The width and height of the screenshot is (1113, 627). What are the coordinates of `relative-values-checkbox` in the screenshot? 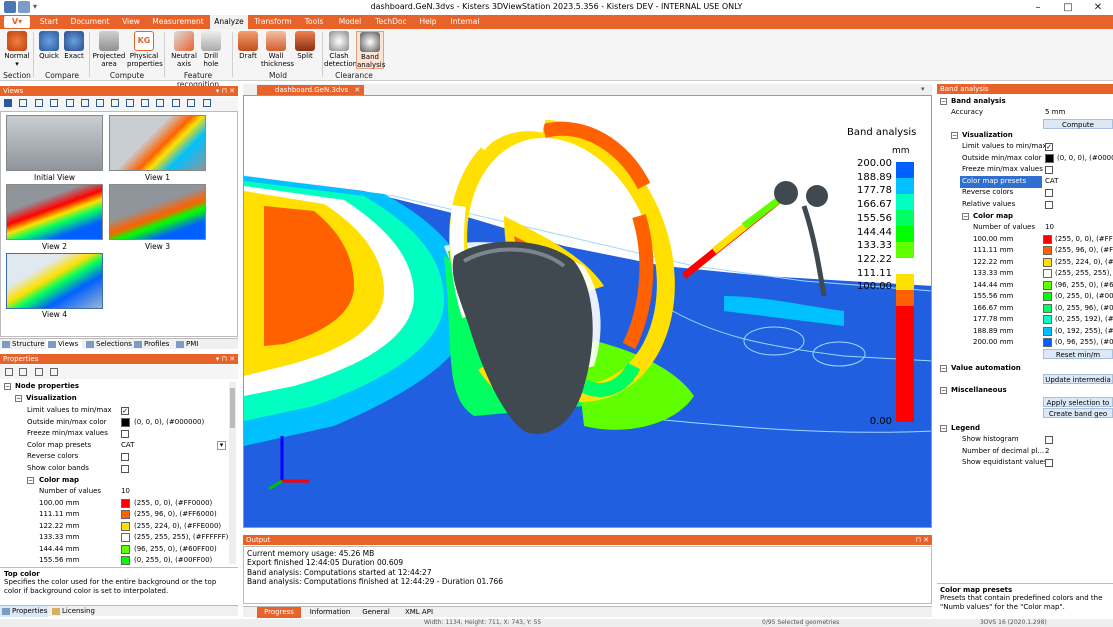 It's located at (1049, 205).